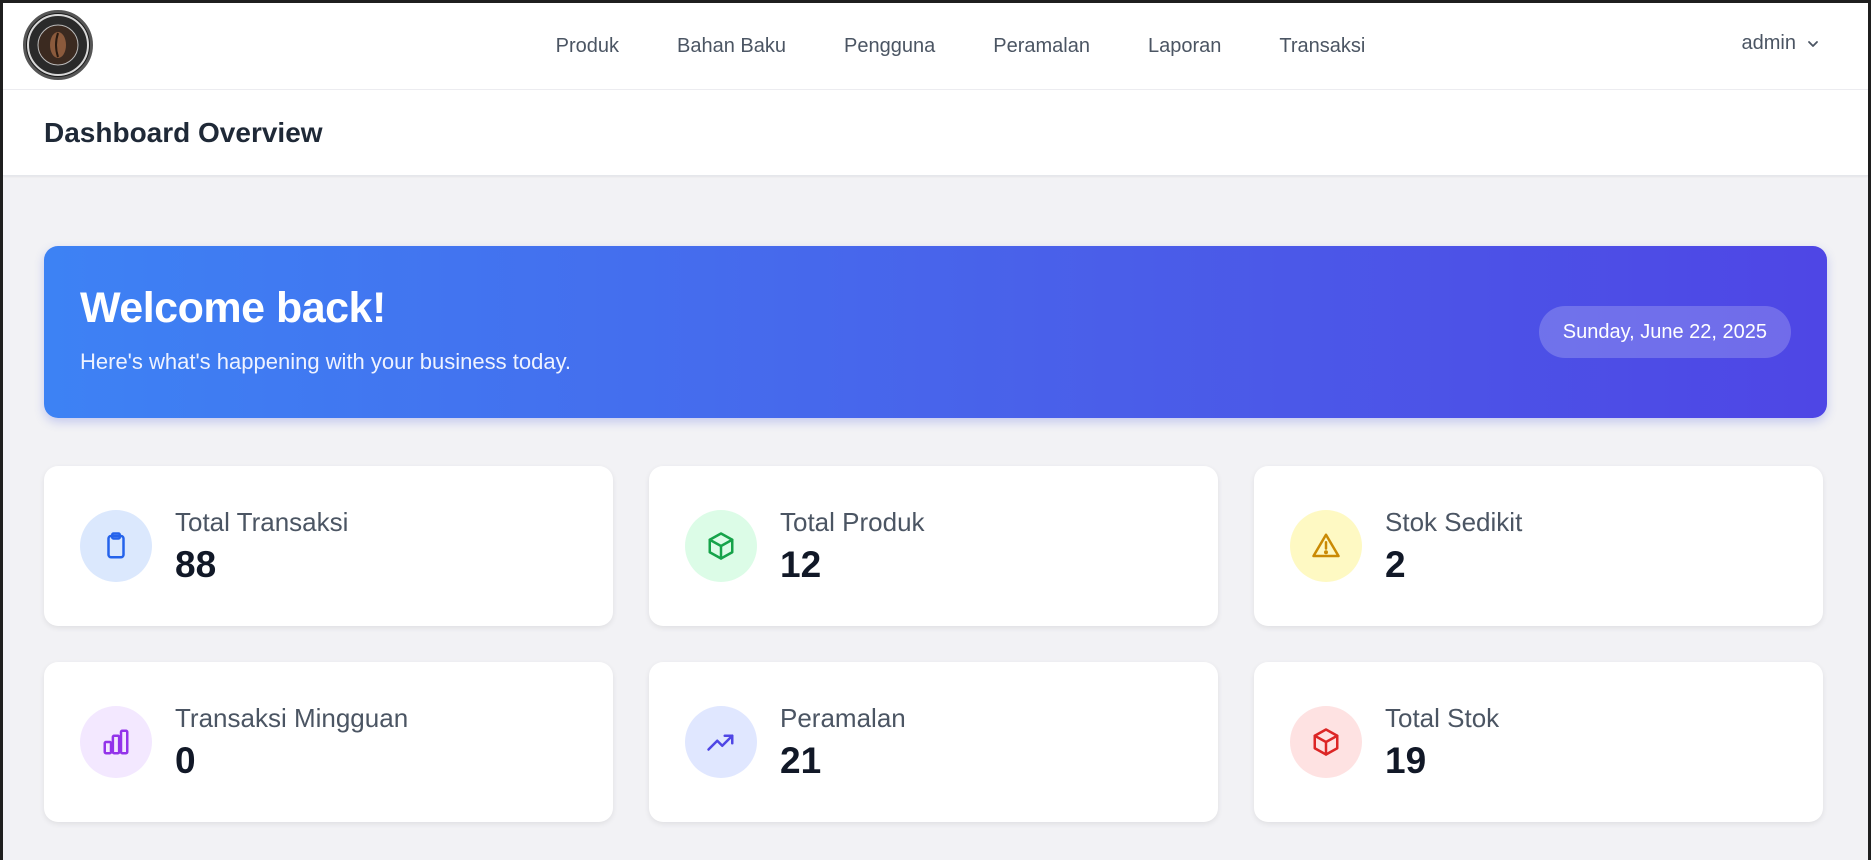 The image size is (1871, 860). What do you see at coordinates (852, 521) in the screenshot?
I see `stat-label: Total Produk` at bounding box center [852, 521].